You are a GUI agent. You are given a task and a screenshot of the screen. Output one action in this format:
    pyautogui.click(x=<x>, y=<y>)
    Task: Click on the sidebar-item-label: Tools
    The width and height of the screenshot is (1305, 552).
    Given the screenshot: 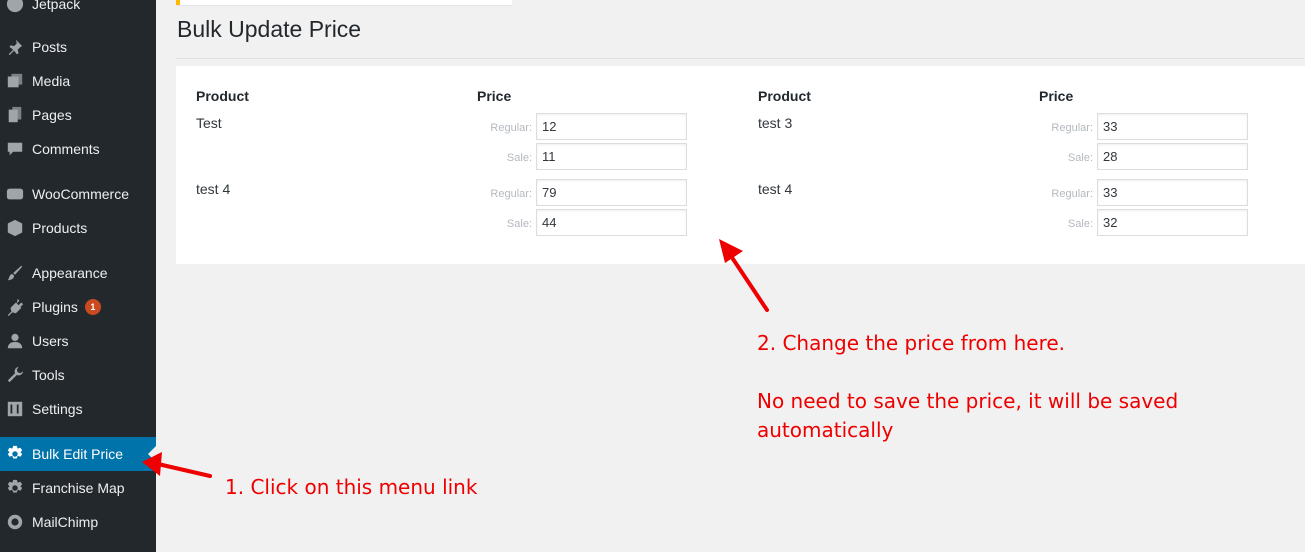 What is the action you would take?
    pyautogui.click(x=48, y=375)
    